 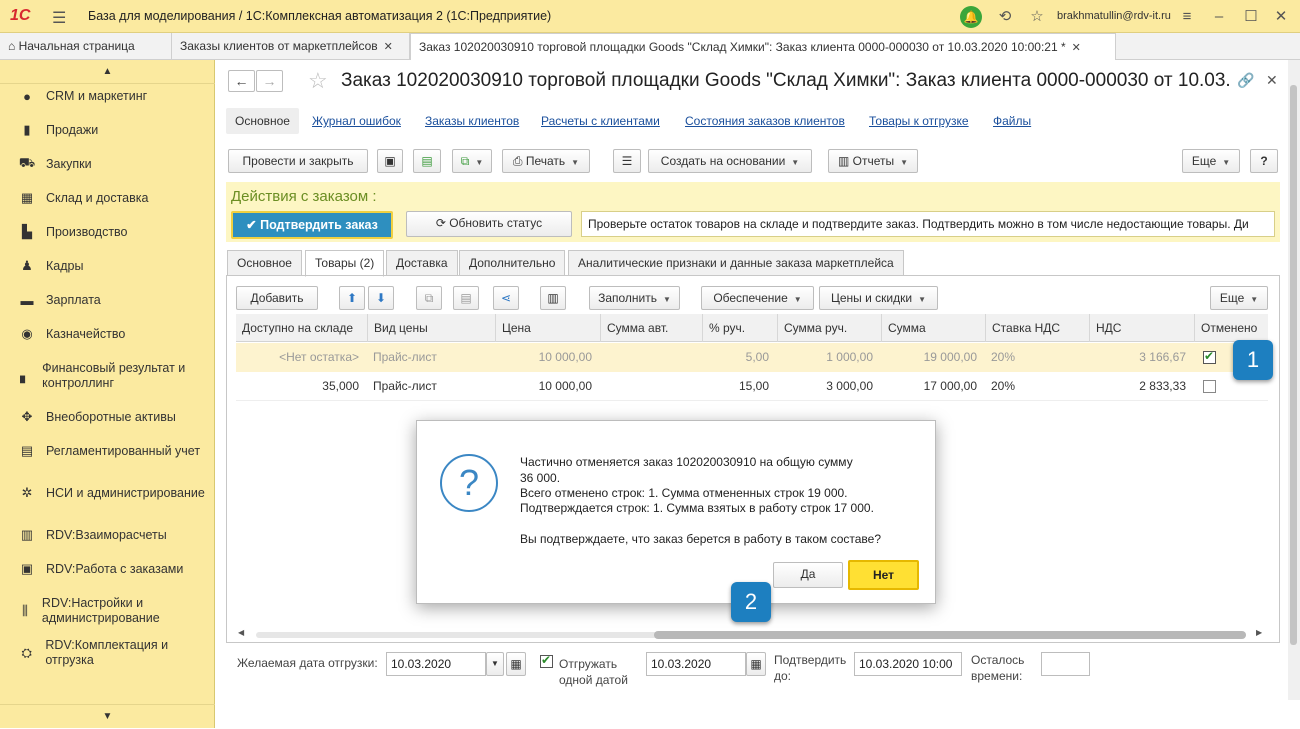 I want to click on sidebar-item: ✲ НСИ и администрирование, so click(x=107, y=493).